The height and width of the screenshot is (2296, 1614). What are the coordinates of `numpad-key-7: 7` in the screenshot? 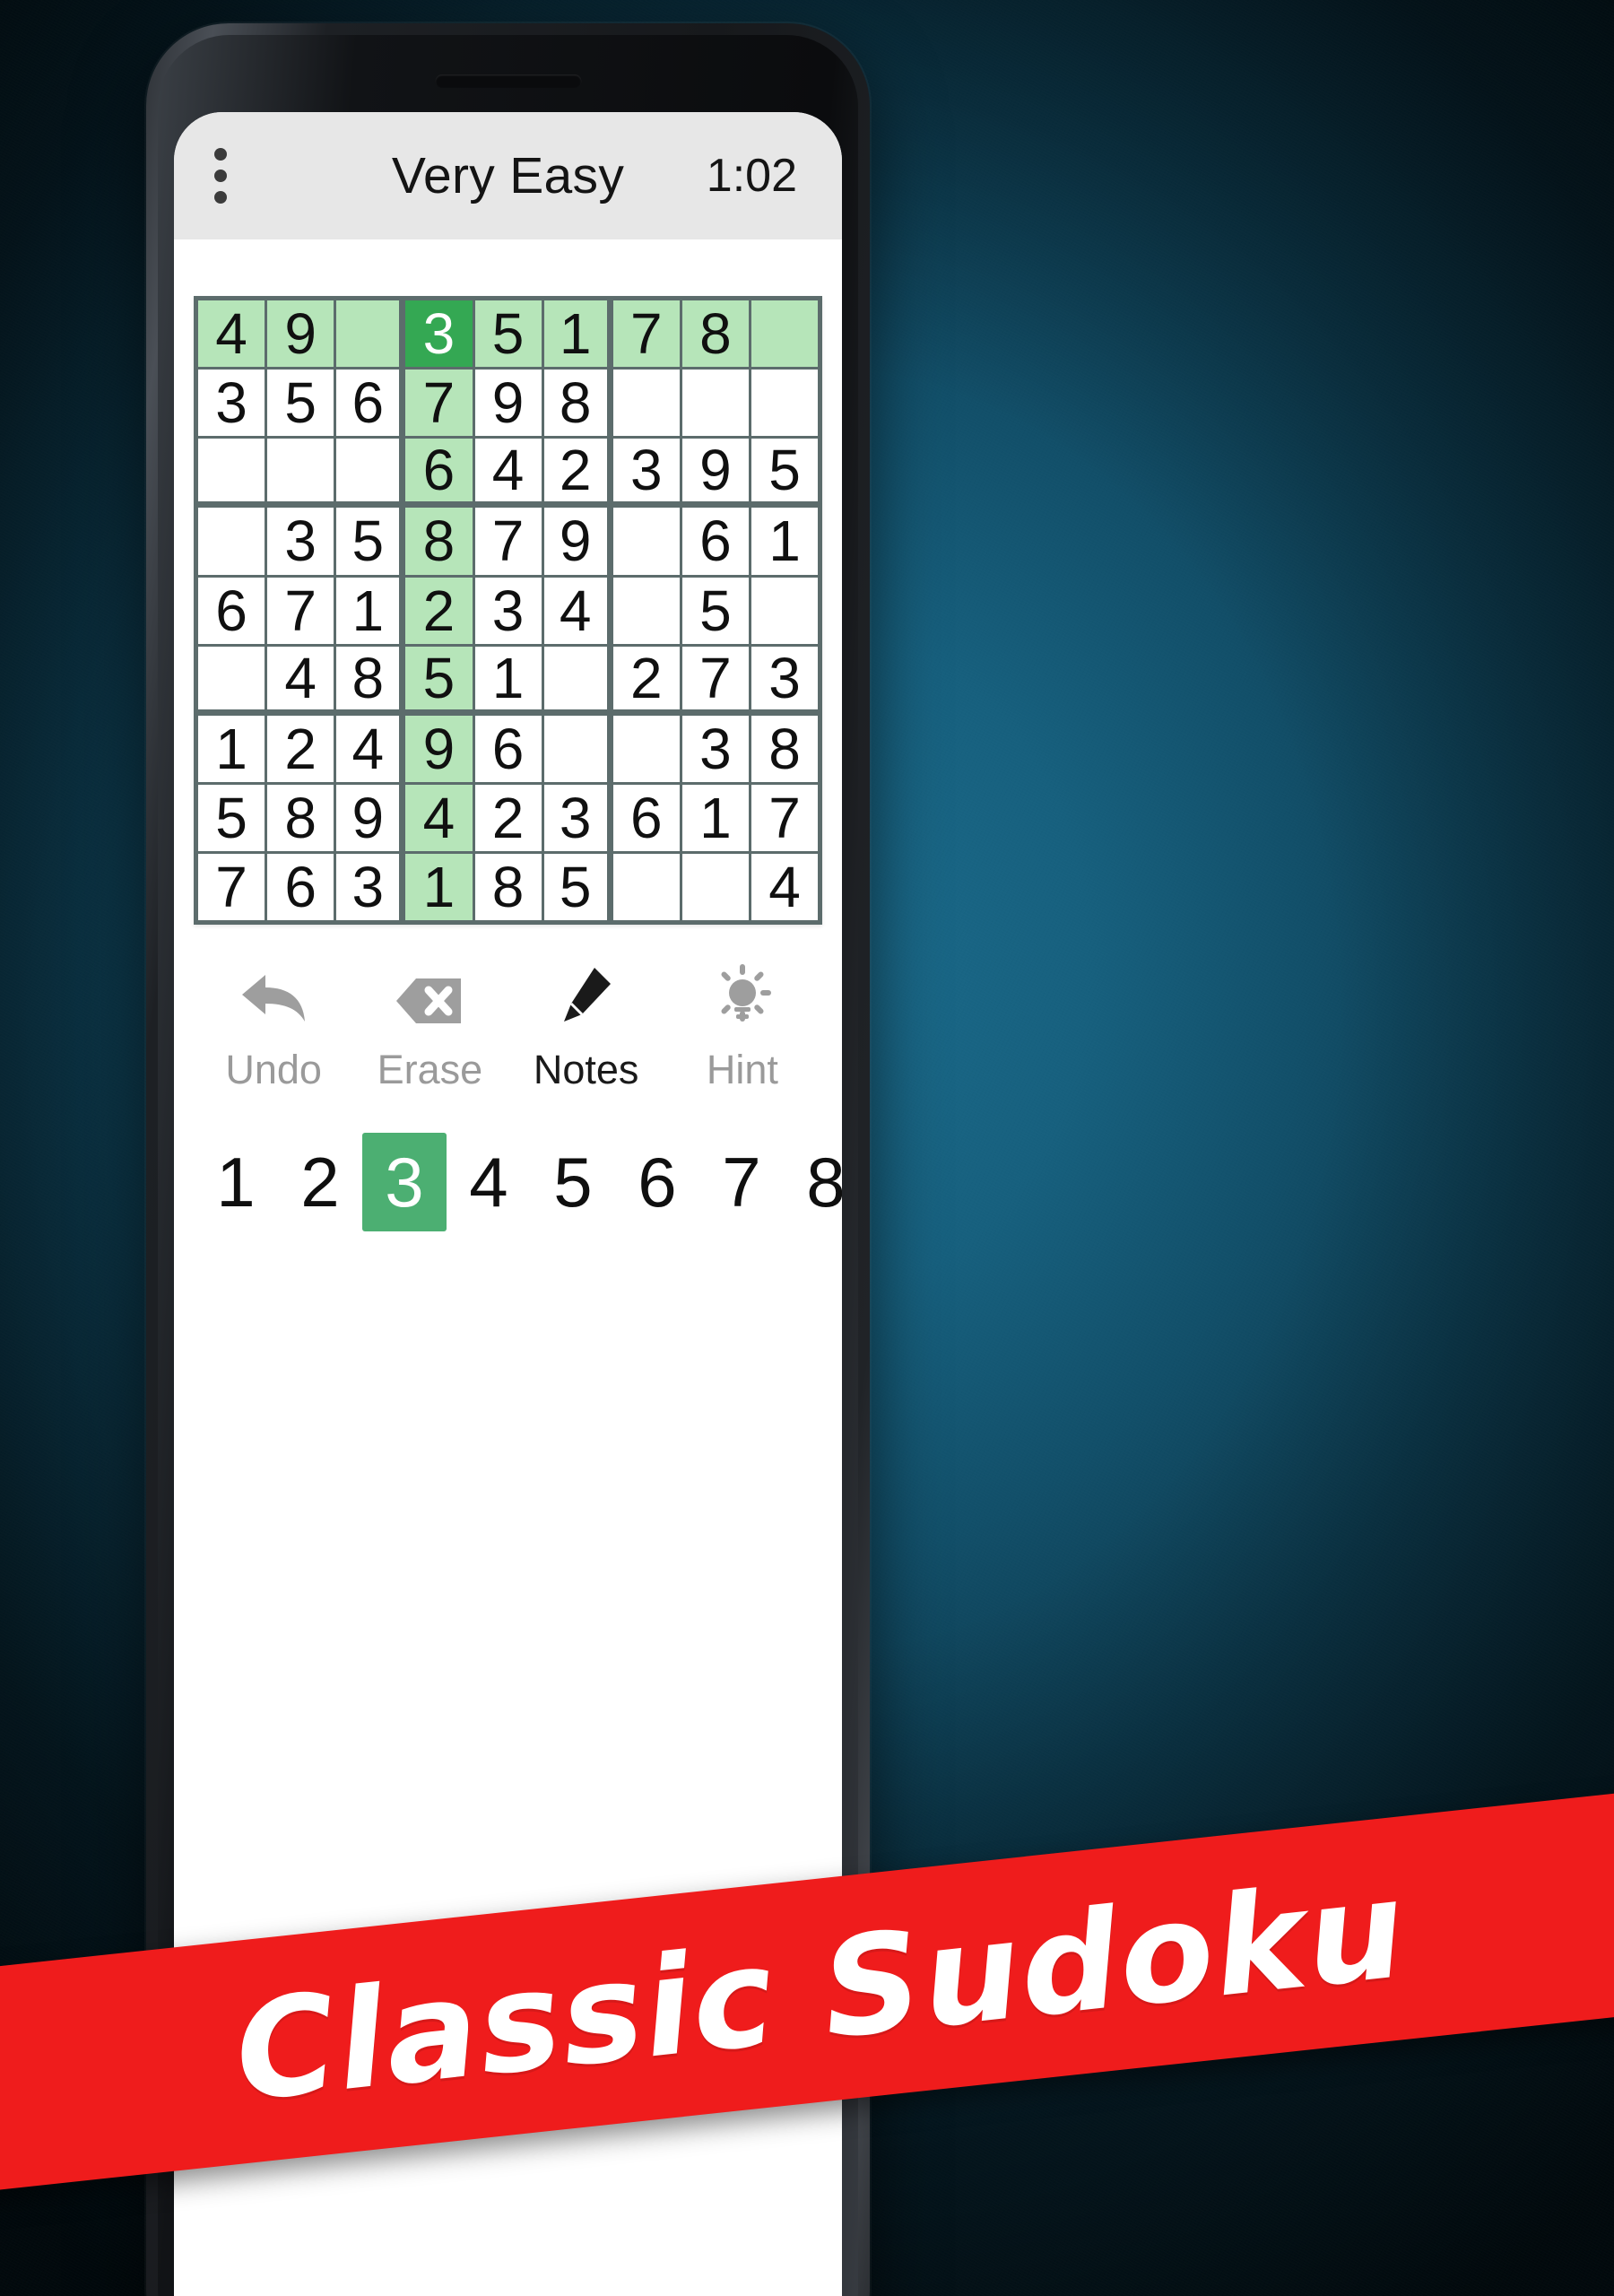 It's located at (741, 1182).